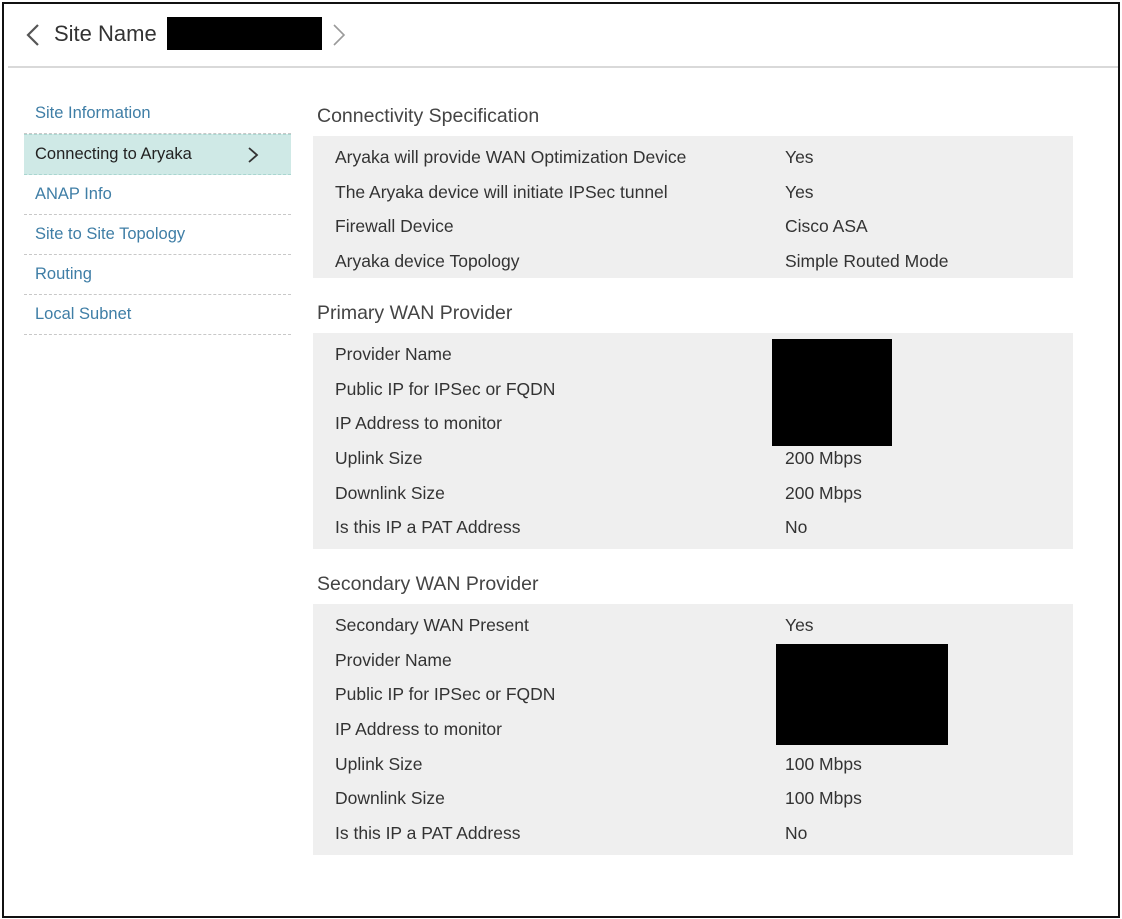 The width and height of the screenshot is (1122, 919). What do you see at coordinates (157, 195) in the screenshot?
I see `sidebar-item-anap-info: ANAP Info` at bounding box center [157, 195].